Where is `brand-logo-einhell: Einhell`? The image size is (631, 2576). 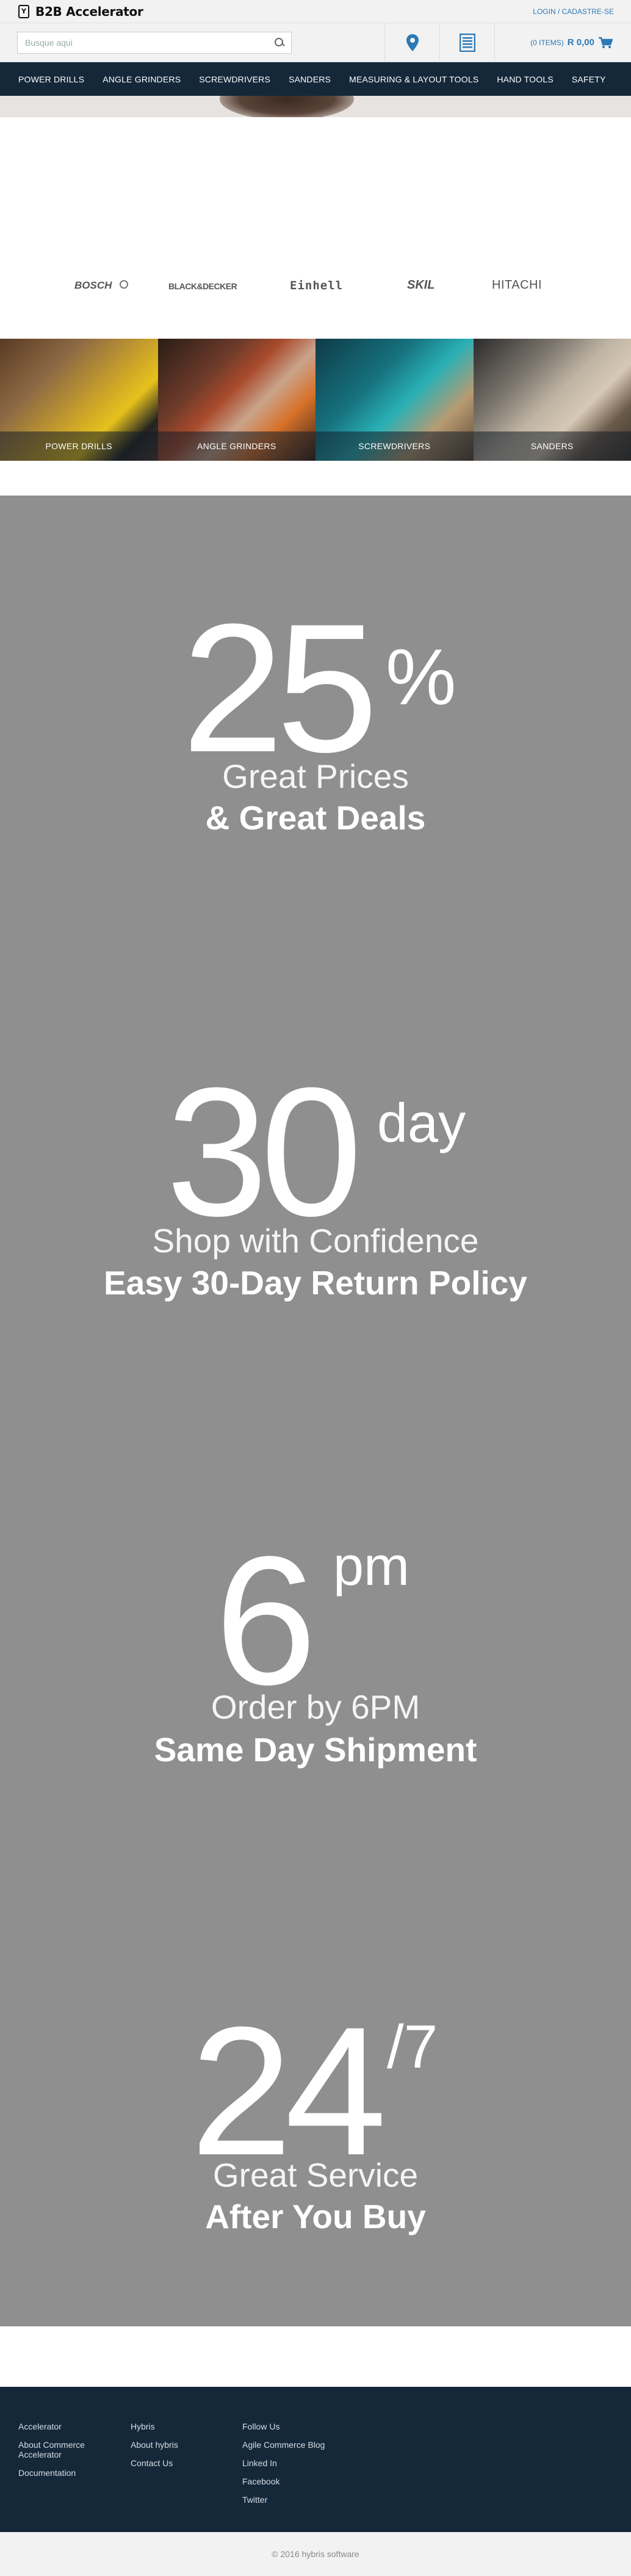 brand-logo-einhell: Einhell is located at coordinates (316, 285).